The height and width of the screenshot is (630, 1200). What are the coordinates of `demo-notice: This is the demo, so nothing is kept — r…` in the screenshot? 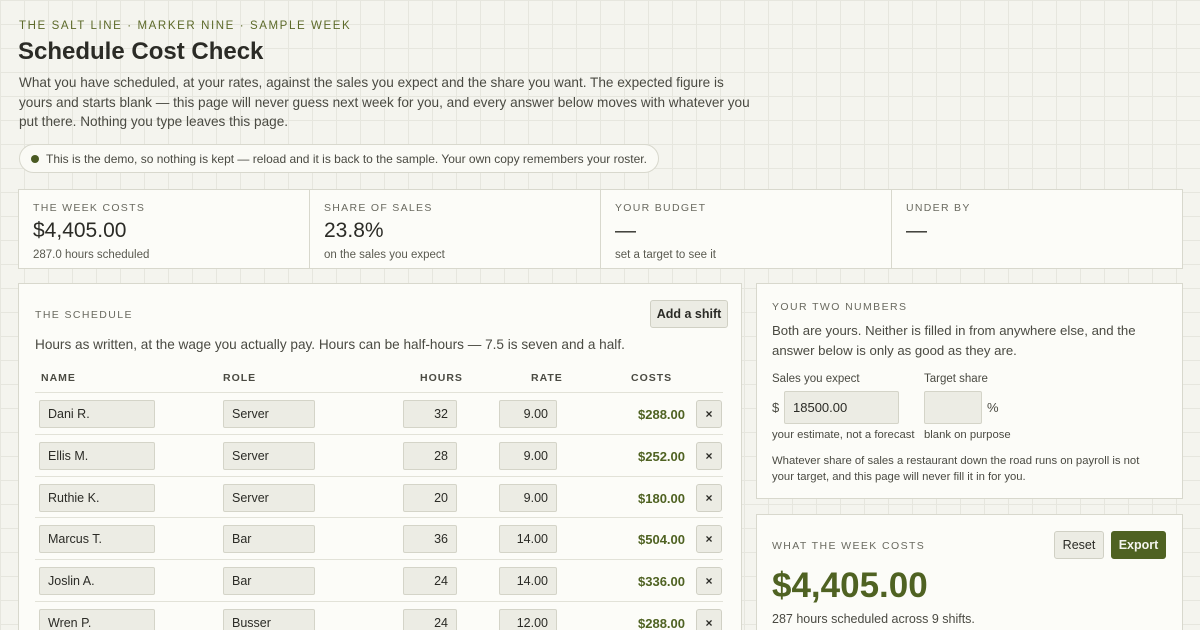 It's located at (339, 158).